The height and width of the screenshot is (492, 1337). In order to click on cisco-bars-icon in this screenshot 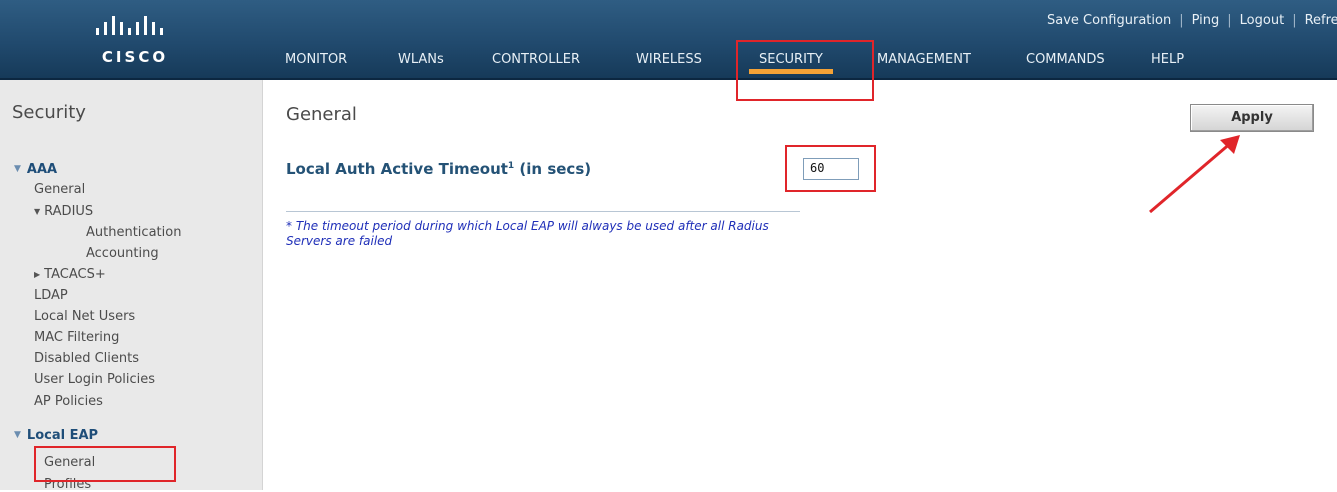, I will do `click(129, 25)`.